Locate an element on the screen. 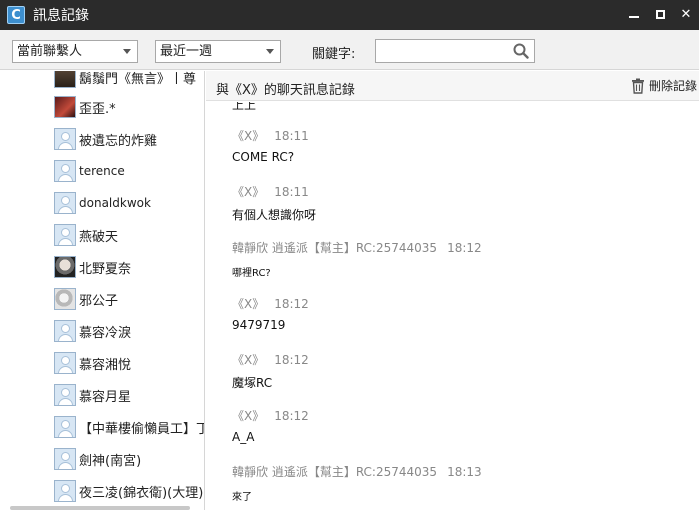 This screenshot has width=699, height=510. app-logo-icon: C is located at coordinates (16, 15).